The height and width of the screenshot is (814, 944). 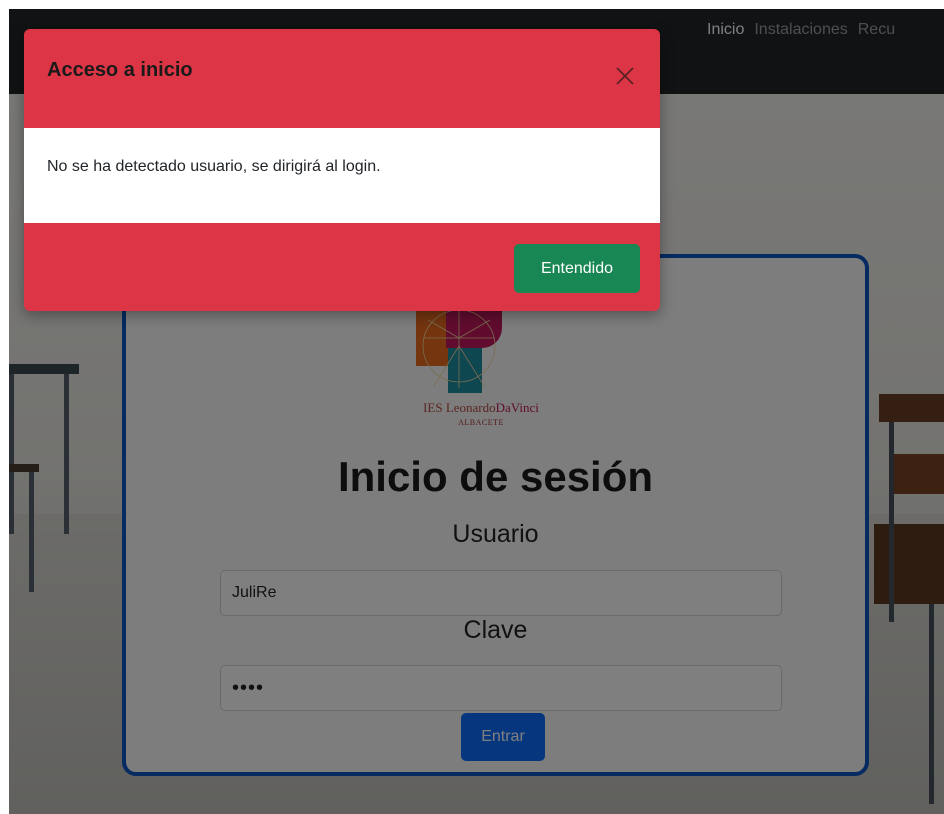 What do you see at coordinates (577, 268) in the screenshot?
I see `confirm-button: Entendido` at bounding box center [577, 268].